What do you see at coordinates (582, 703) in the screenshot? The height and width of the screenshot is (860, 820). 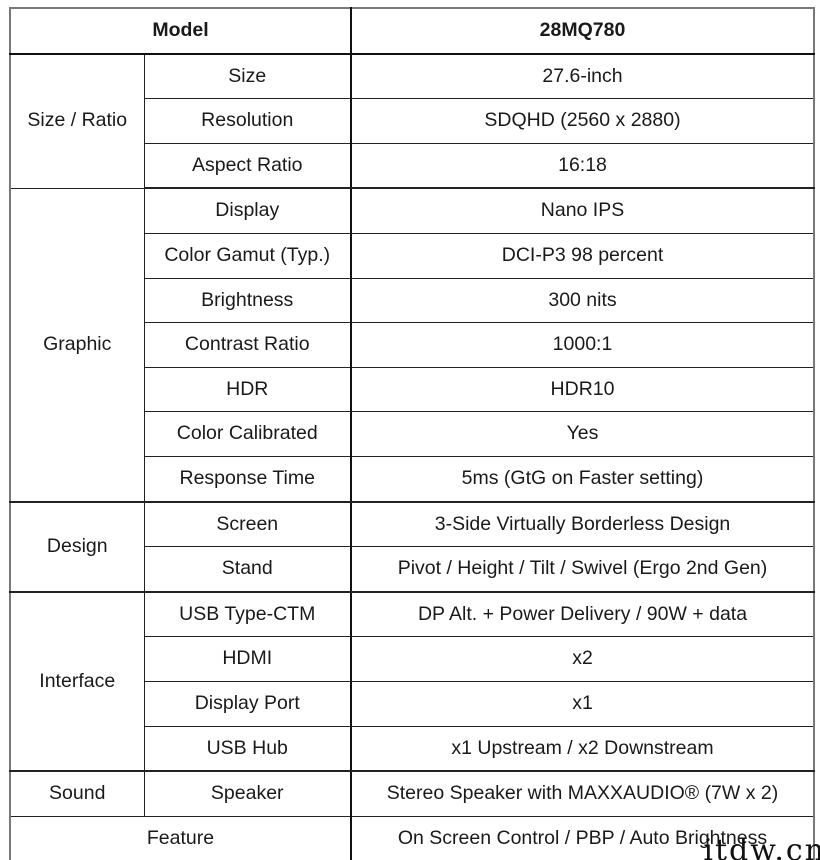 I see `spec-value: x1` at bounding box center [582, 703].